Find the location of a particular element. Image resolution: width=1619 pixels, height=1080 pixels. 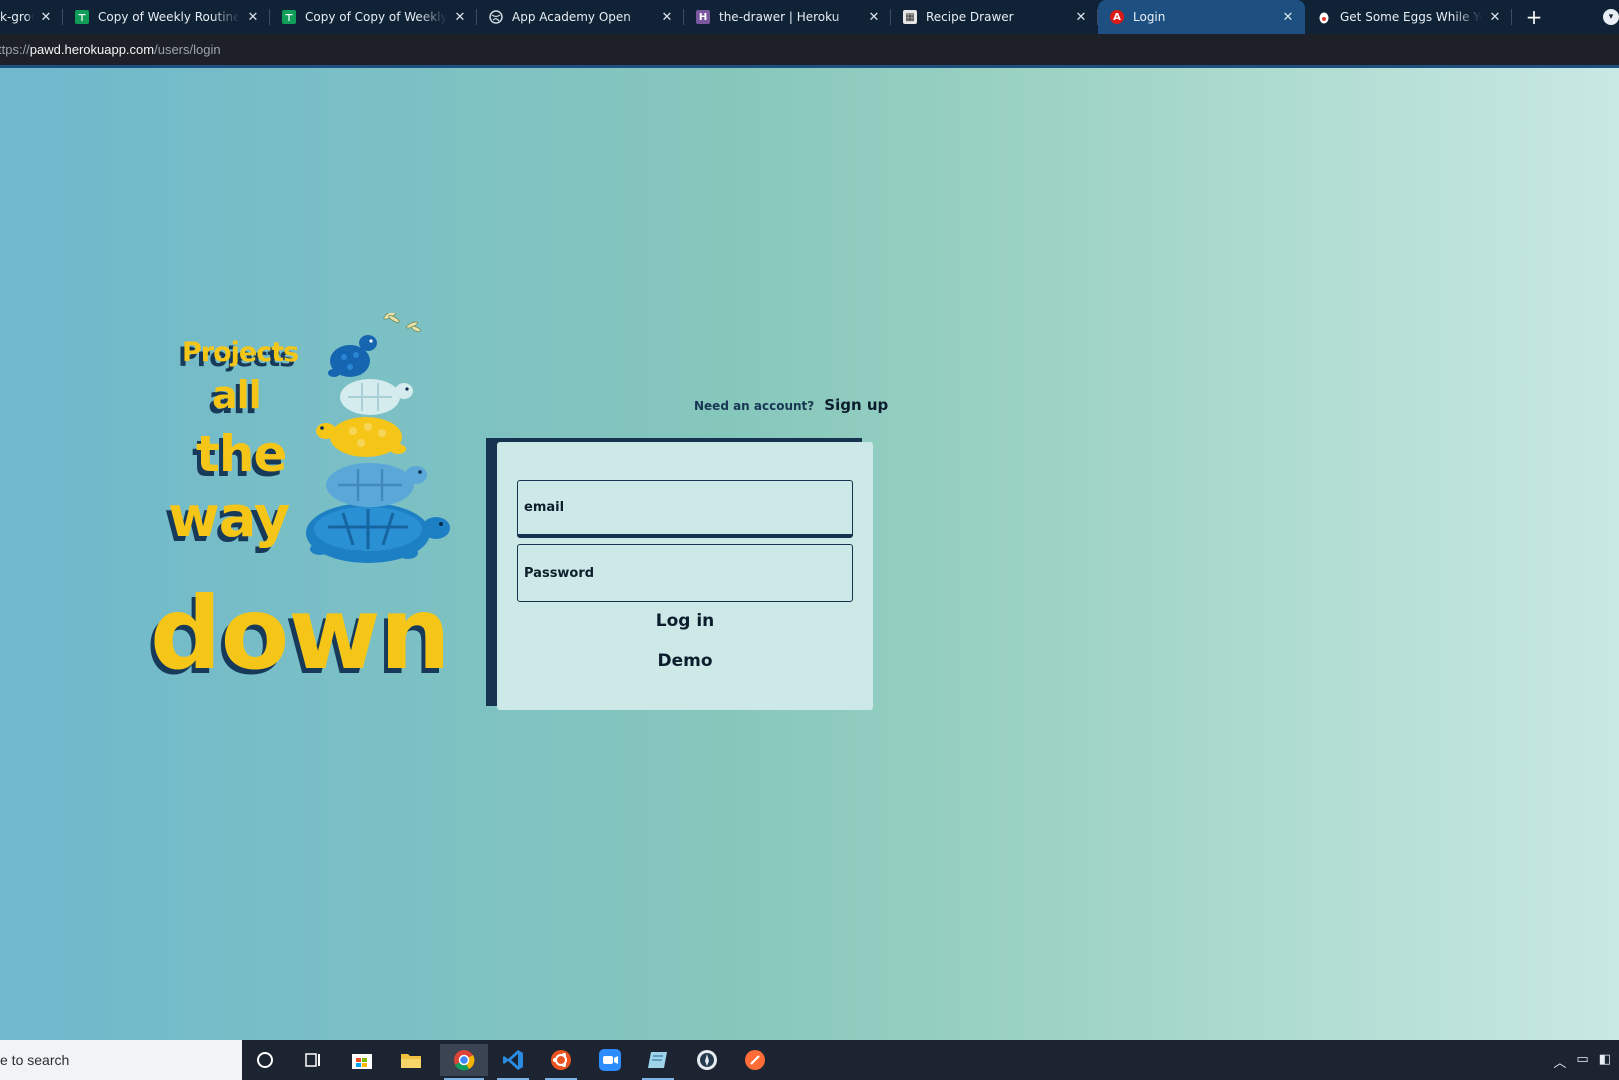

system-tray: ︿ ▭ ◧ is located at coordinates (1582, 1061).